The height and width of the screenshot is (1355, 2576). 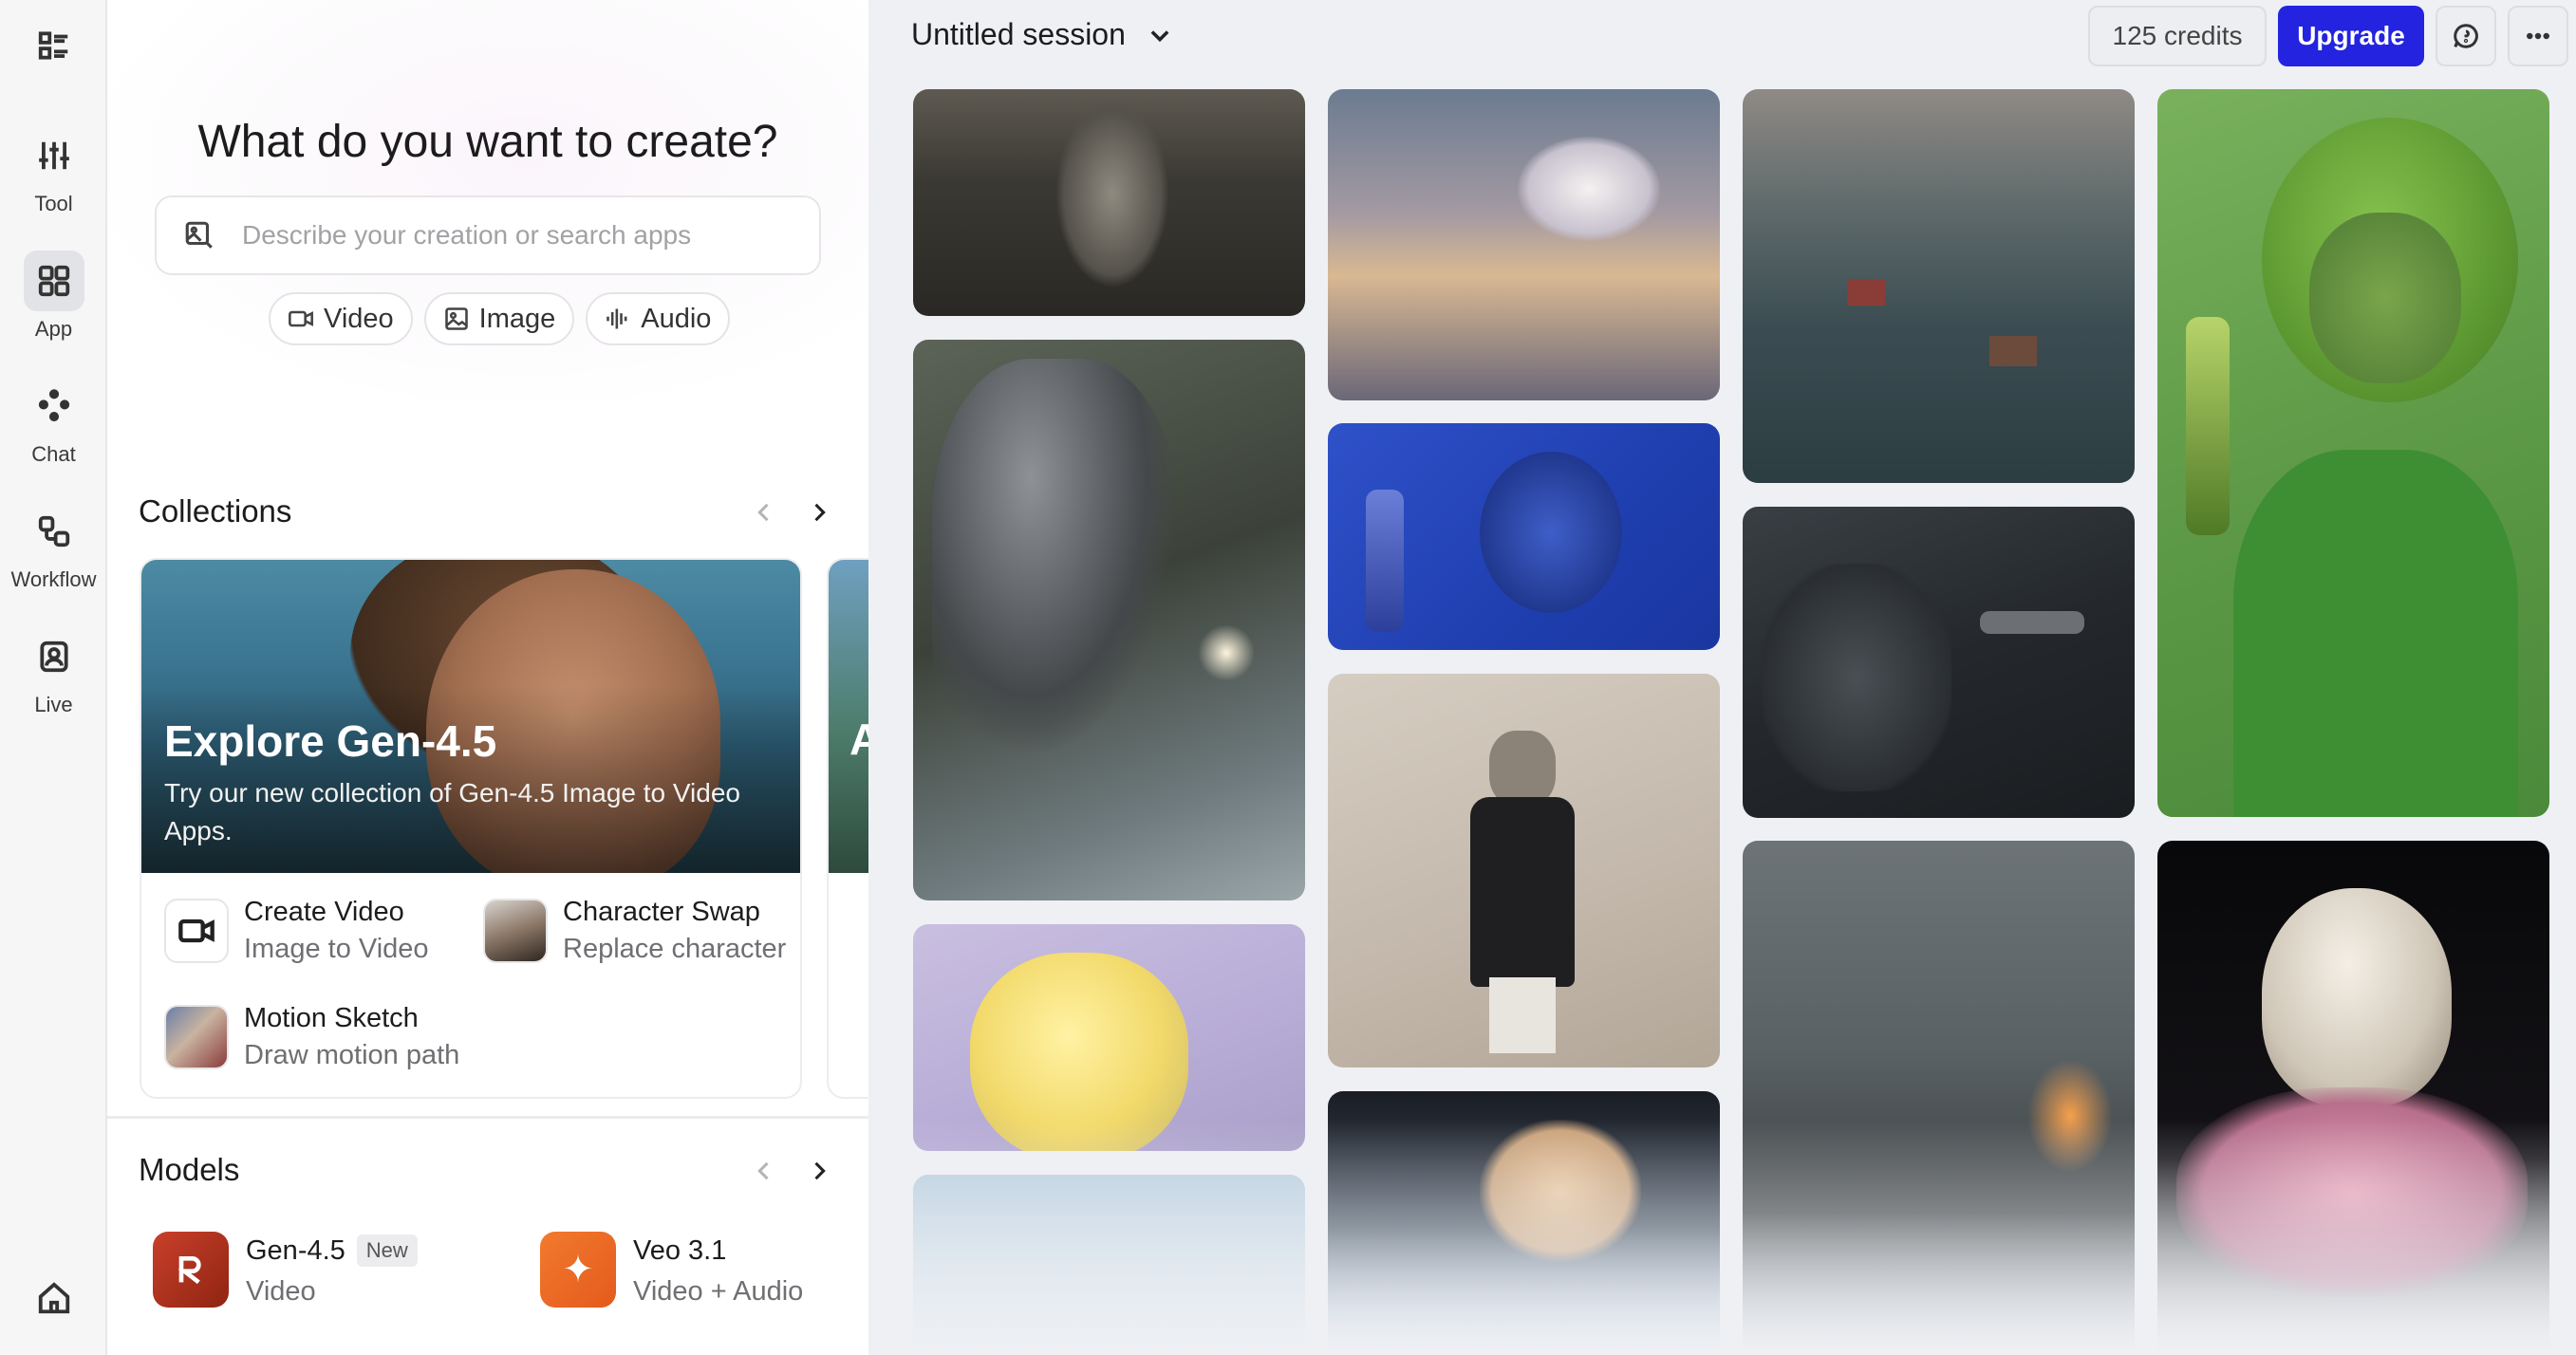 What do you see at coordinates (1109, 1037) in the screenshot?
I see `gallery-item-sponge-figure` at bounding box center [1109, 1037].